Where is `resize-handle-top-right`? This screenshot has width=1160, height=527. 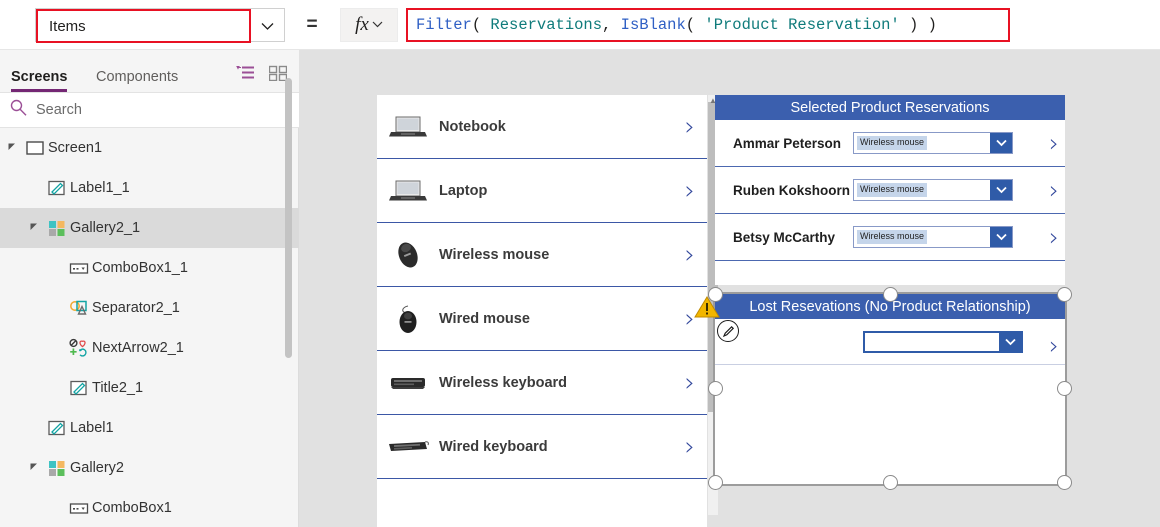 resize-handle-top-right is located at coordinates (1064, 294).